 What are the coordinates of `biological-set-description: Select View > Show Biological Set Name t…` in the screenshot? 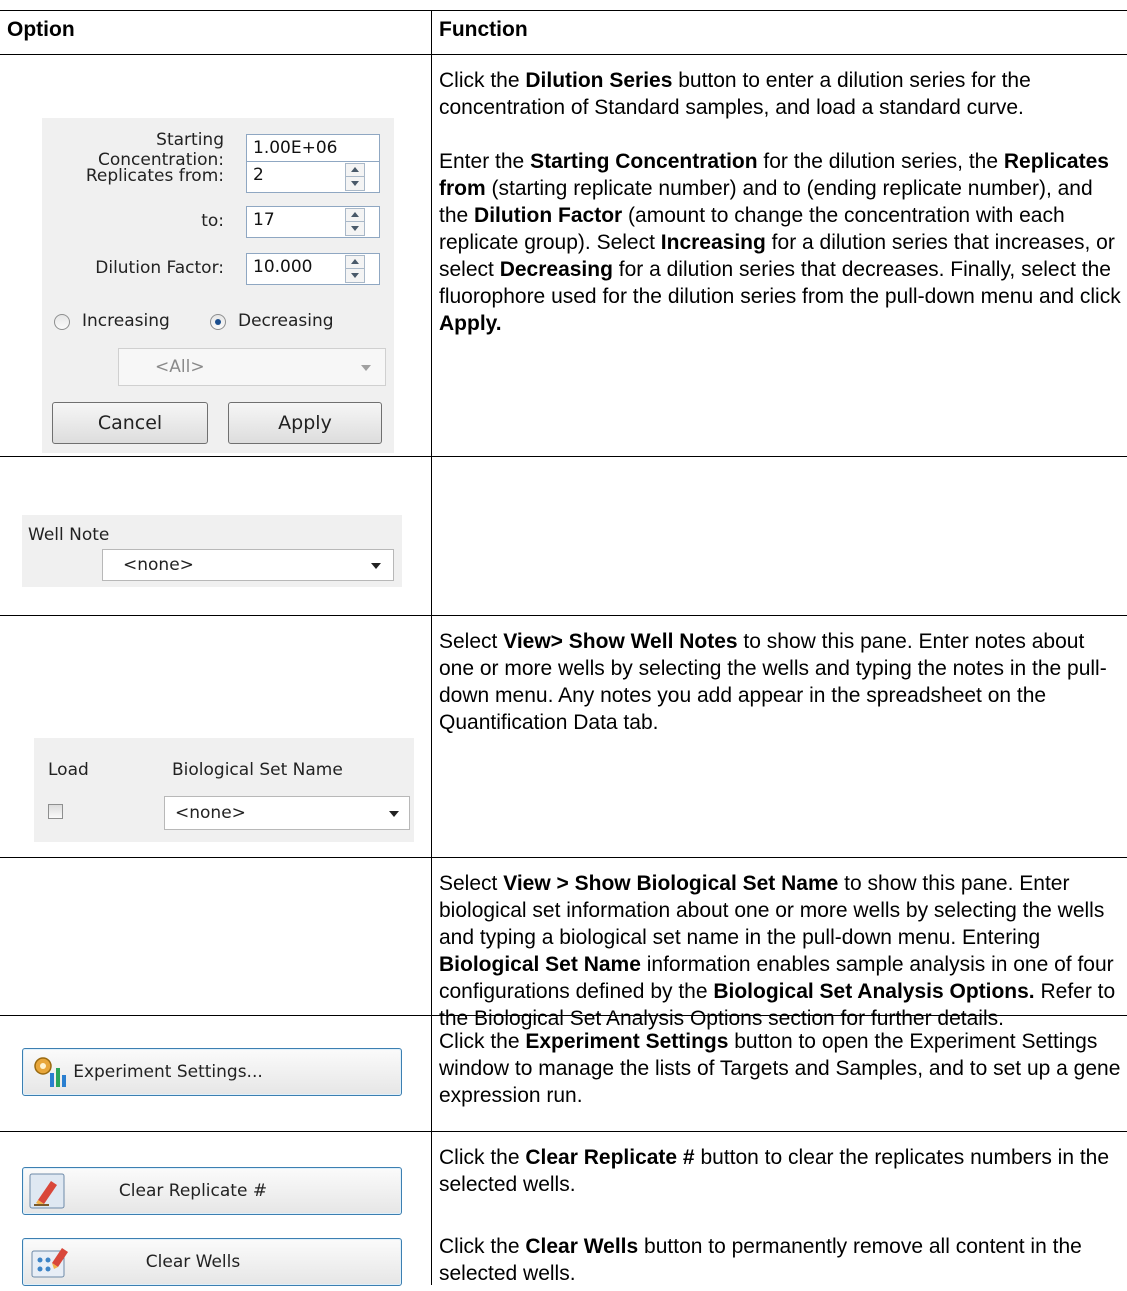 It's located at (777, 951).